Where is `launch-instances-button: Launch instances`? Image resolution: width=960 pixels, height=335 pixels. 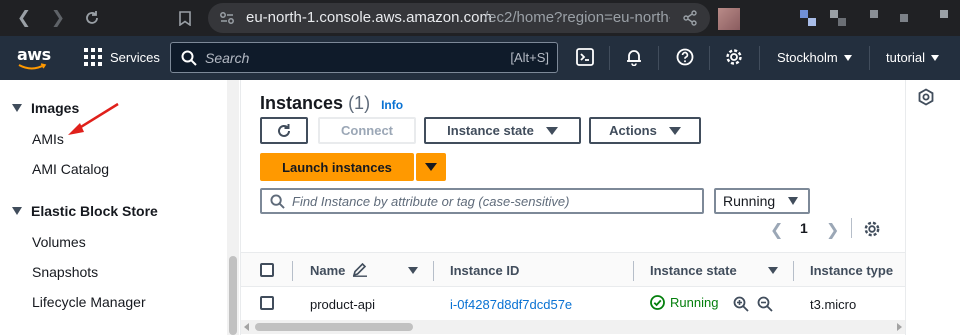 launch-instances-button: Launch instances is located at coordinates (337, 167).